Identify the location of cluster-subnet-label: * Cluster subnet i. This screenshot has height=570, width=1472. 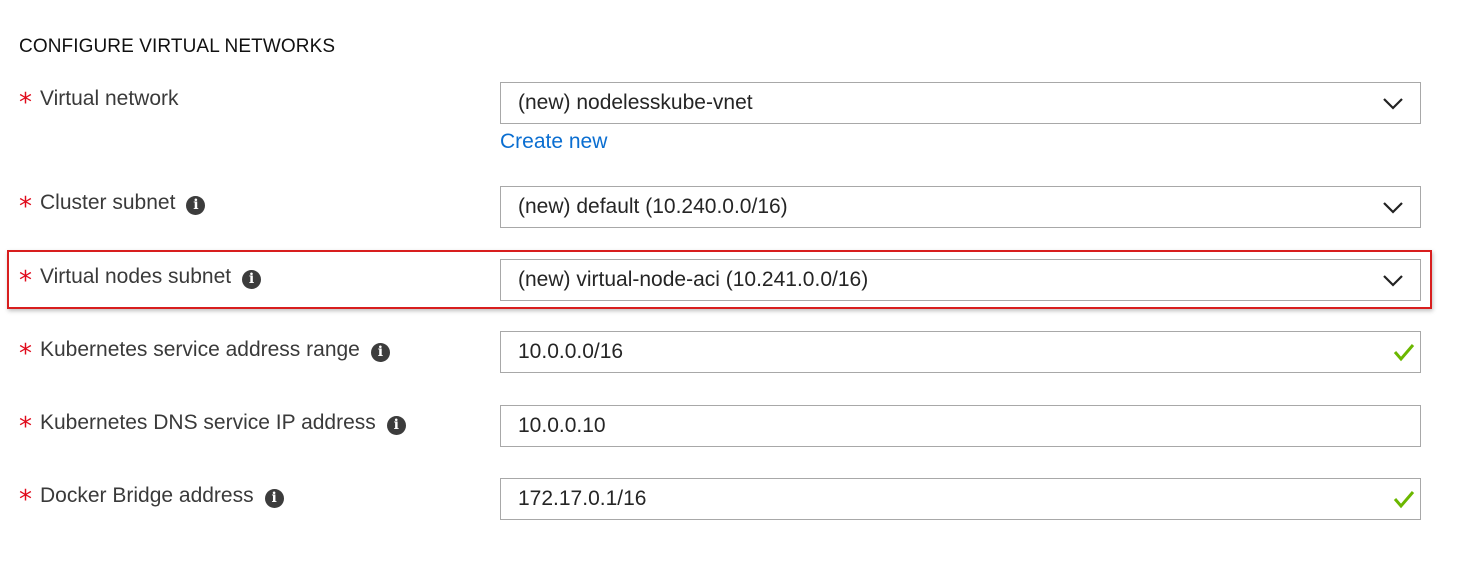
(112, 205).